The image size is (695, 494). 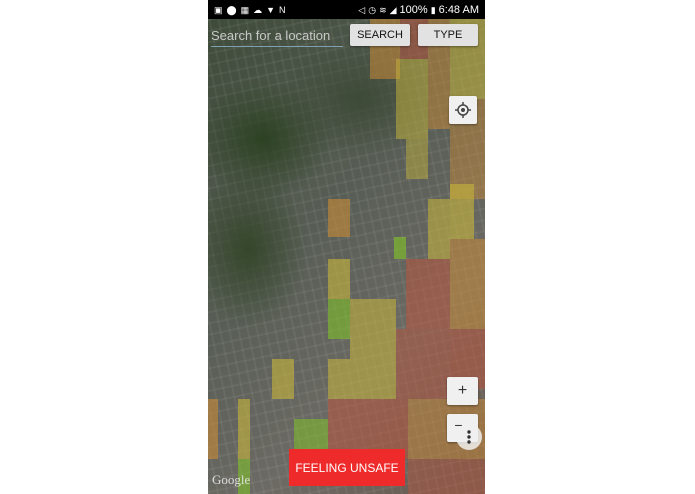 What do you see at coordinates (372, 9) in the screenshot?
I see `alarm-icon: ◷` at bounding box center [372, 9].